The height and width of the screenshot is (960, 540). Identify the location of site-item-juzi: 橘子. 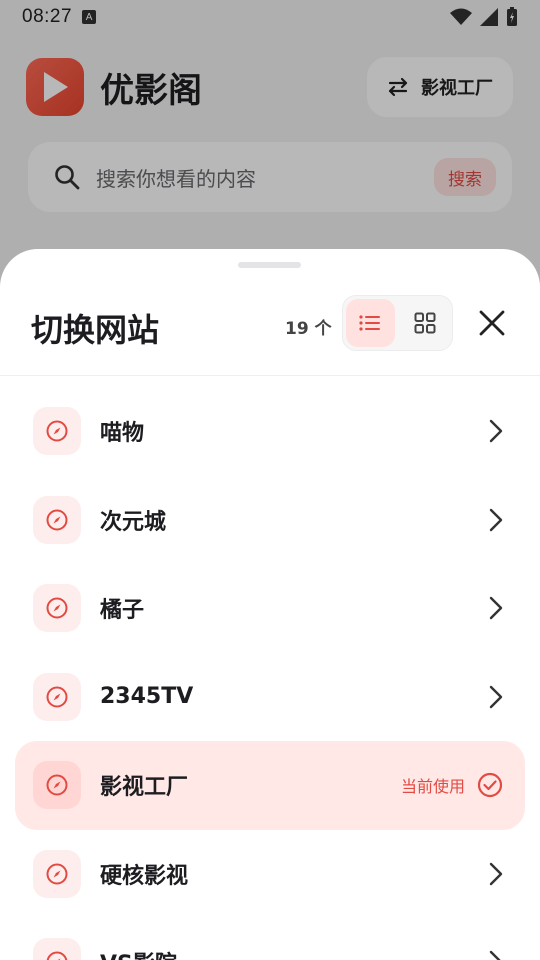
(270, 608).